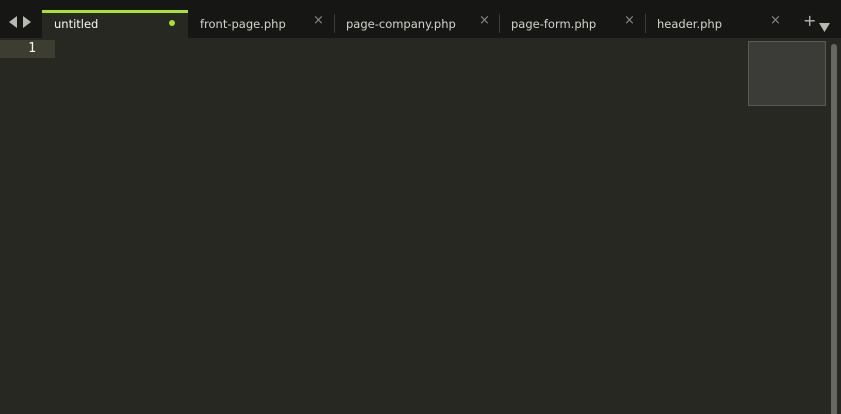  I want to click on tab-header: header.php ×, so click(717, 24).